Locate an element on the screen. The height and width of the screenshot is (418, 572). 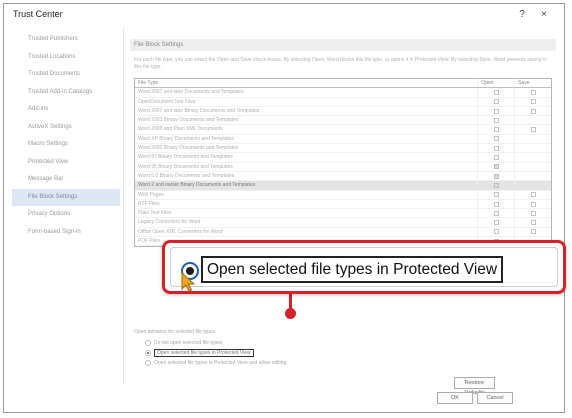
radio-open-protected-view-allow-editing is located at coordinates (148, 363).